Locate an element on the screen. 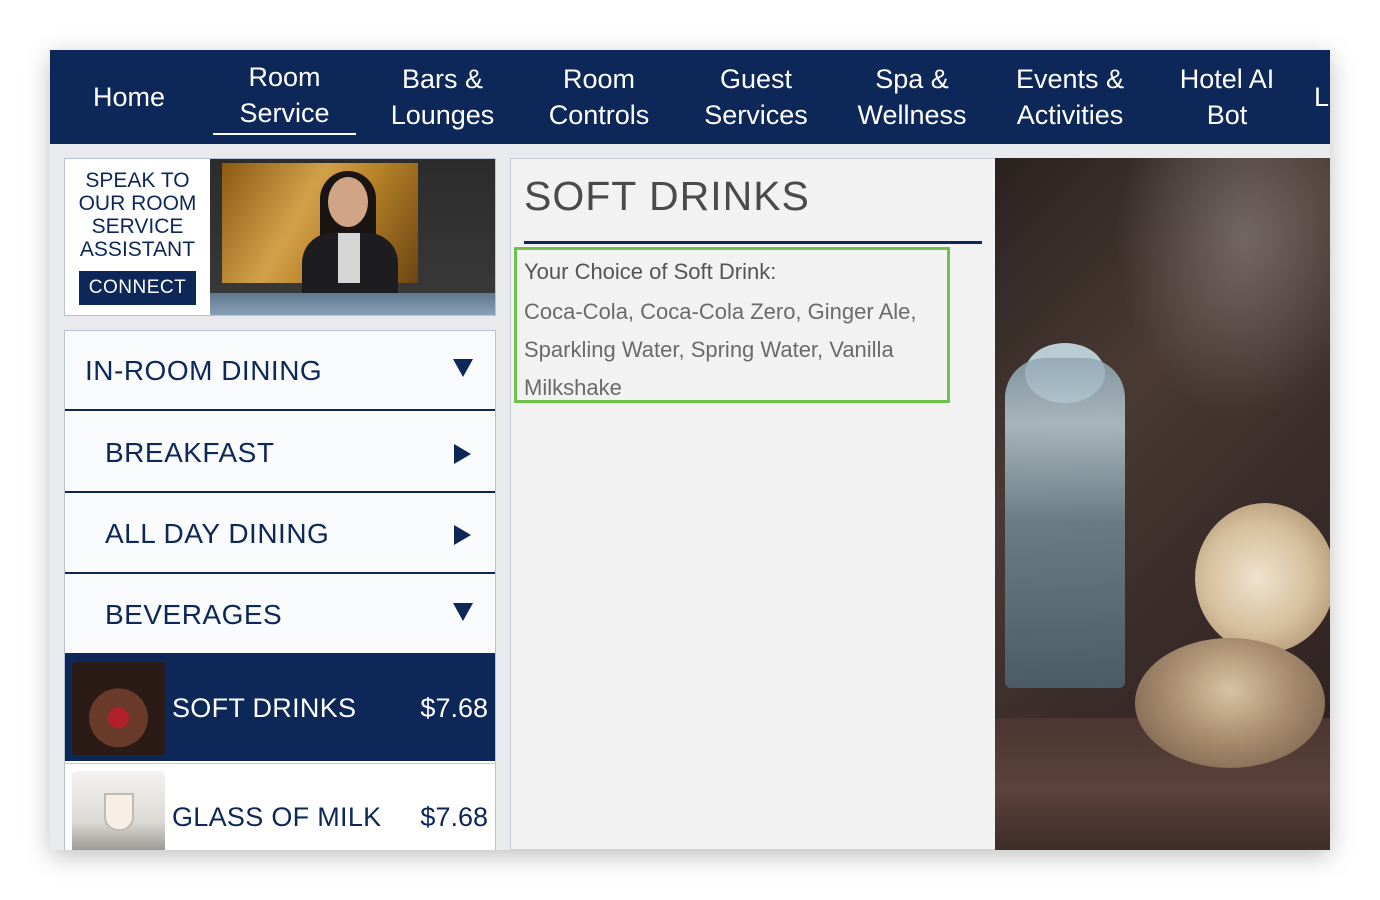  detail-subtitle: Your Choice of Soft Drink: is located at coordinates (650, 271).